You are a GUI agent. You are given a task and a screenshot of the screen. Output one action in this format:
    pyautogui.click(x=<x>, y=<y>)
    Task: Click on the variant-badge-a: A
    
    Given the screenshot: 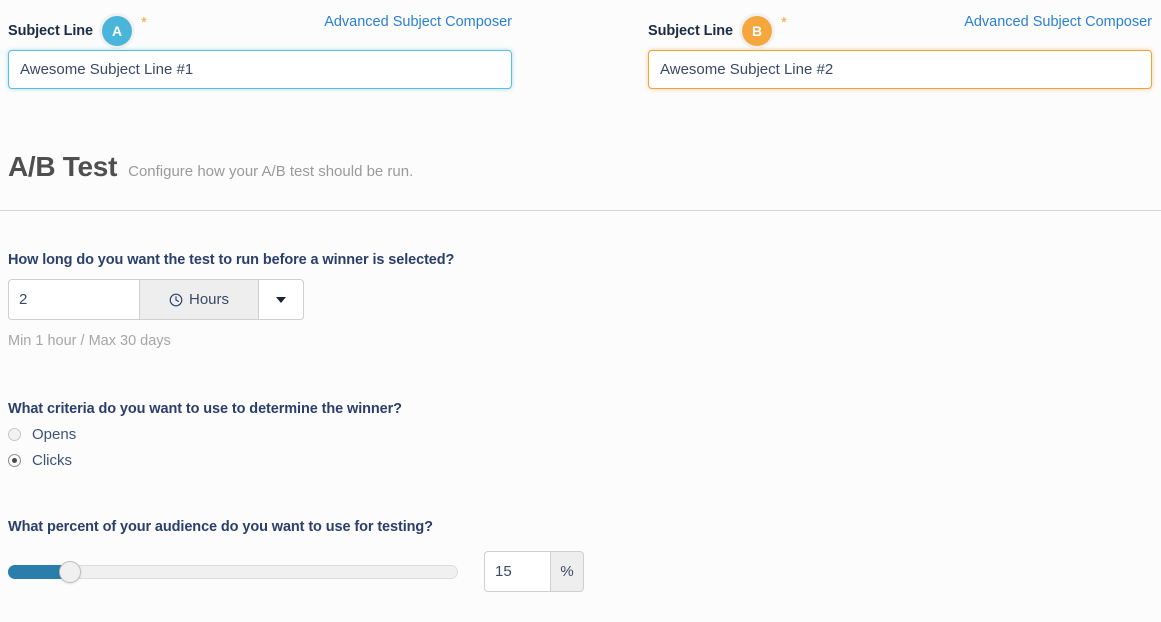 What is the action you would take?
    pyautogui.click(x=117, y=31)
    